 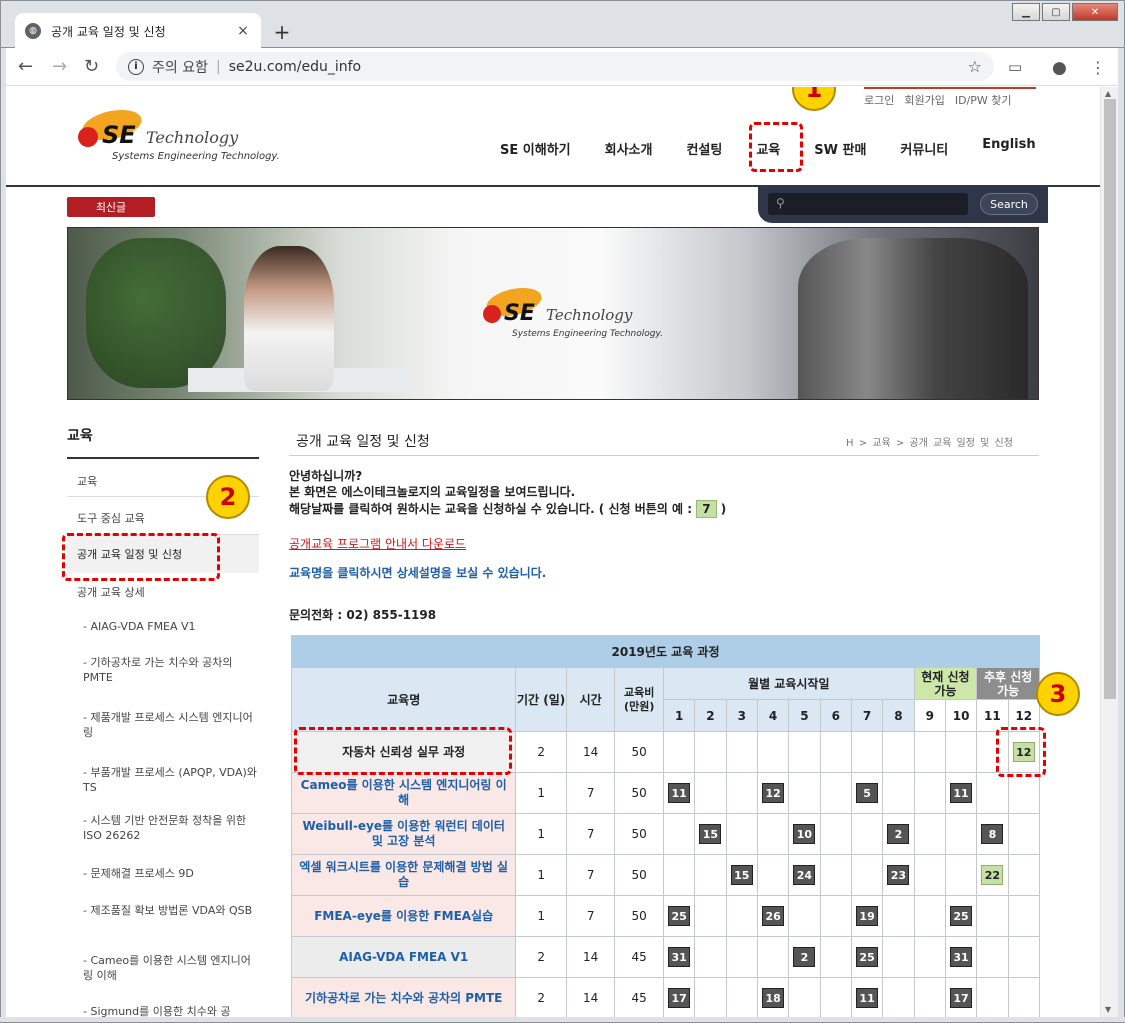 I want to click on address-bar: i 주의 요함 | se2u.com/edu_info ☆, so click(x=555, y=66).